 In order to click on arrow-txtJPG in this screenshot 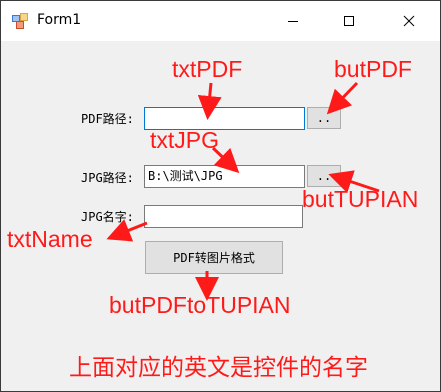, I will do `click(225, 160)`.